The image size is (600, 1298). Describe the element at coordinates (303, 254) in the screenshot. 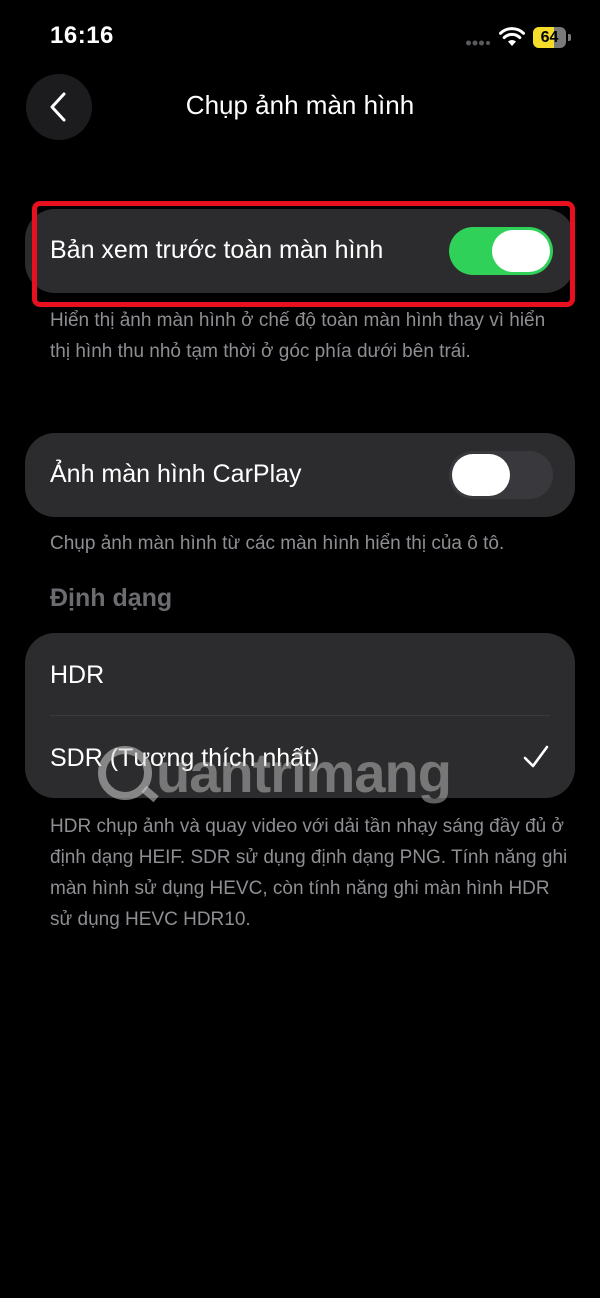

I see `highlight-frame` at that location.